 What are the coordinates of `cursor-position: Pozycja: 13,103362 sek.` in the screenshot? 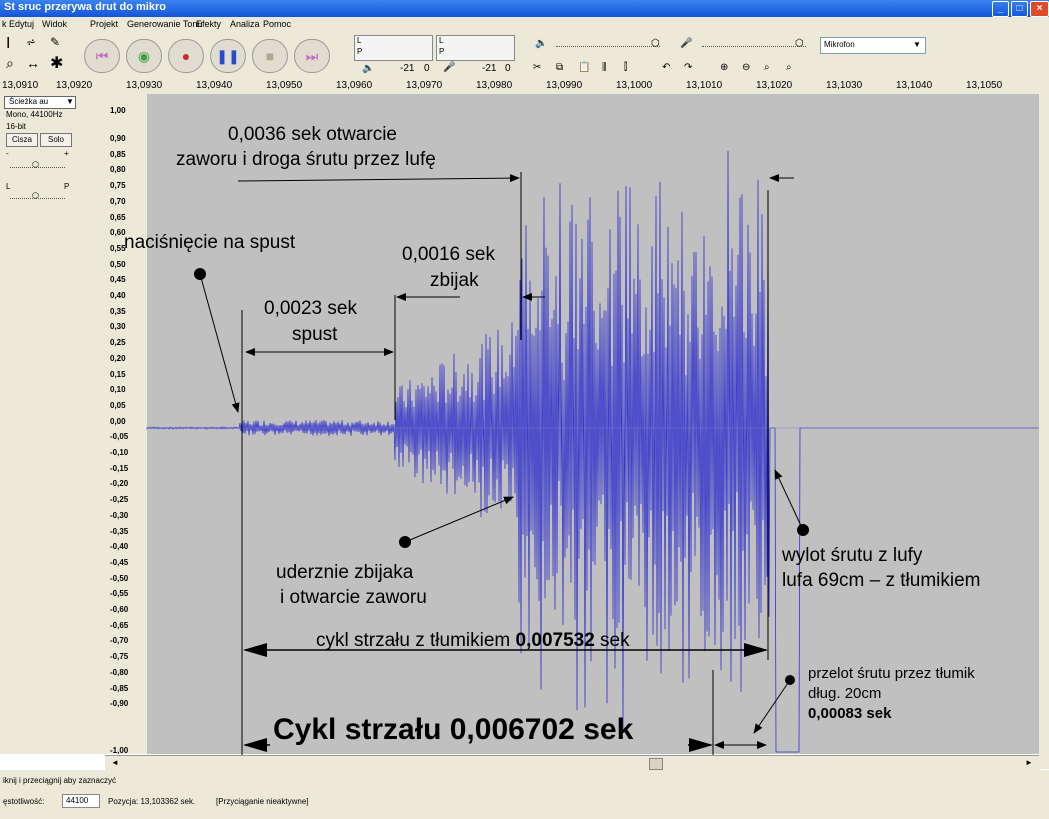 It's located at (152, 801).